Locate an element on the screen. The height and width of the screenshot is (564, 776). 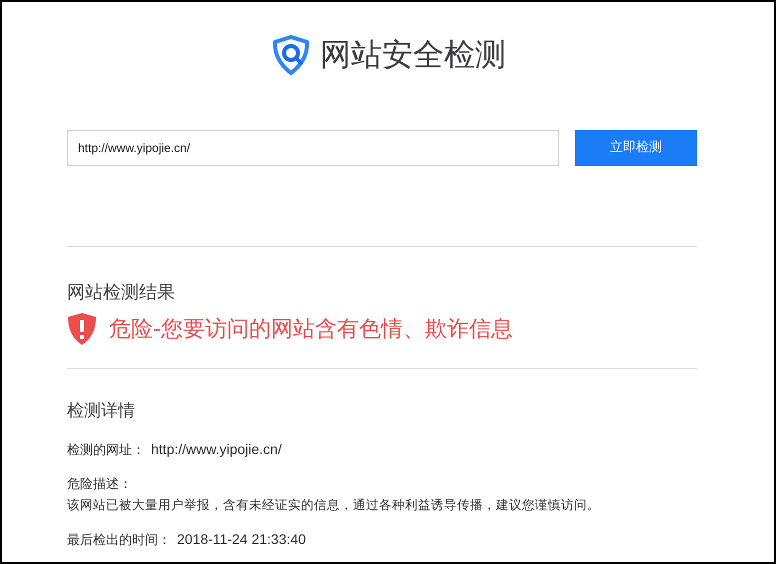
warning-shield-icon is located at coordinates (82, 329).